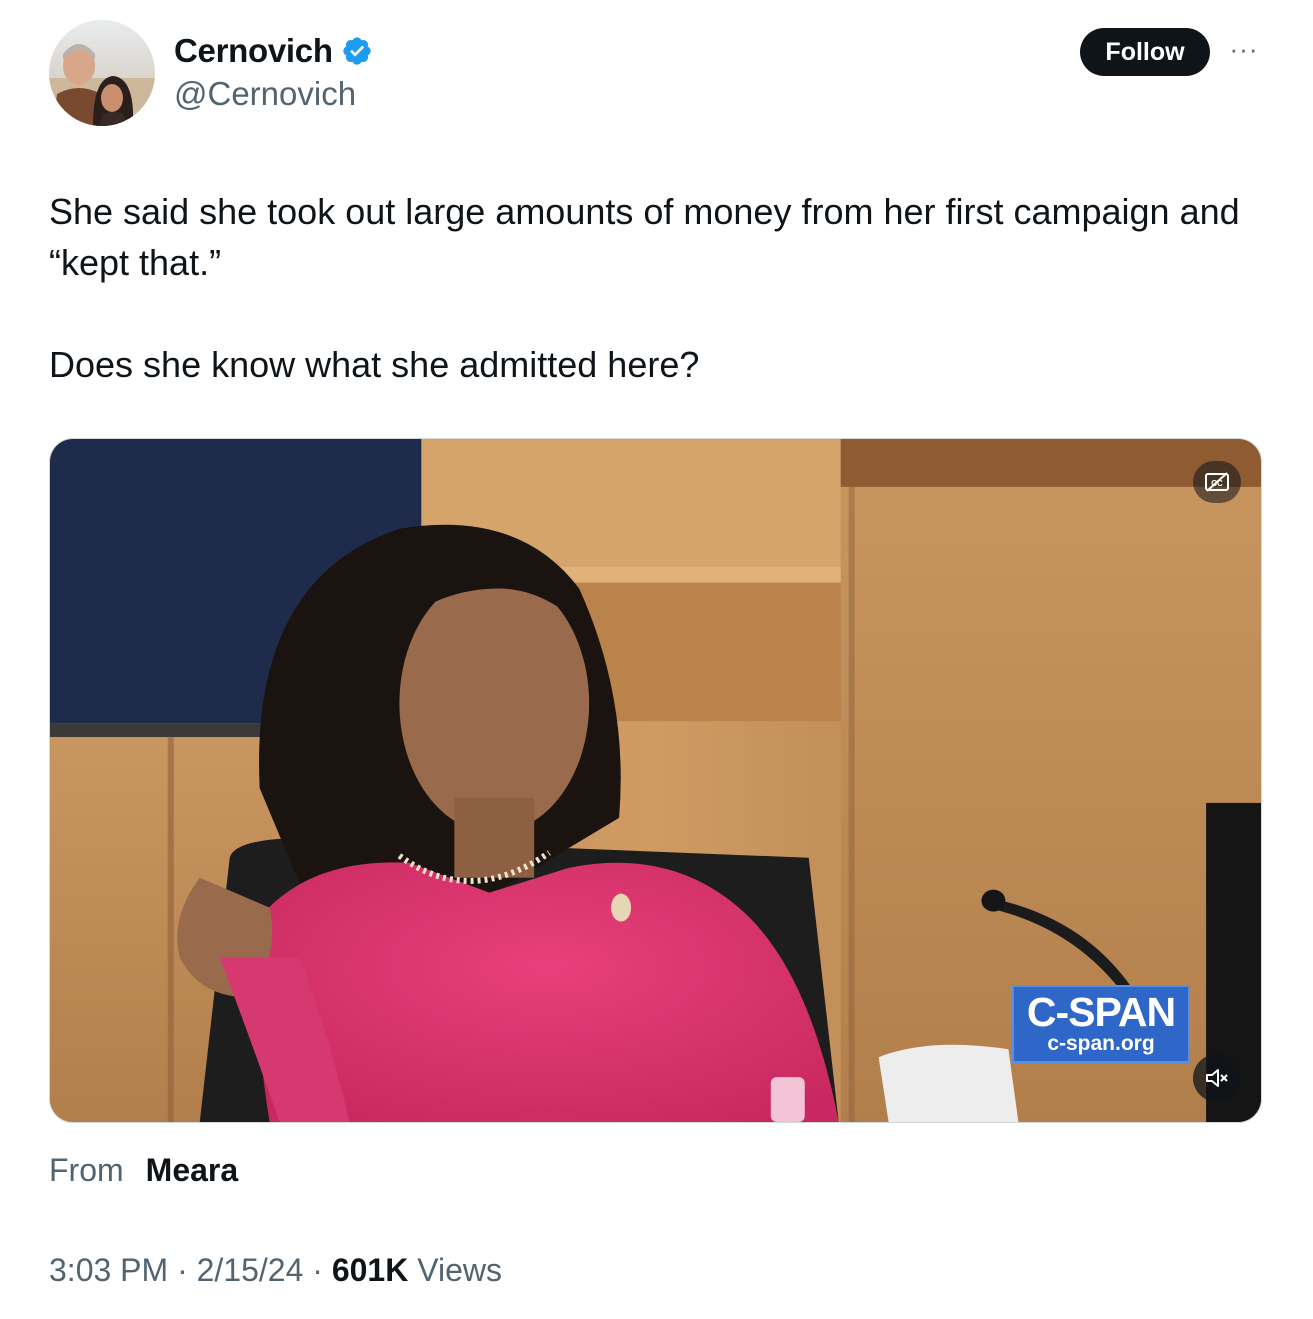 The width and height of the screenshot is (1313, 1319). What do you see at coordinates (1101, 1043) in the screenshot?
I see `watermark-url: c-span.org` at bounding box center [1101, 1043].